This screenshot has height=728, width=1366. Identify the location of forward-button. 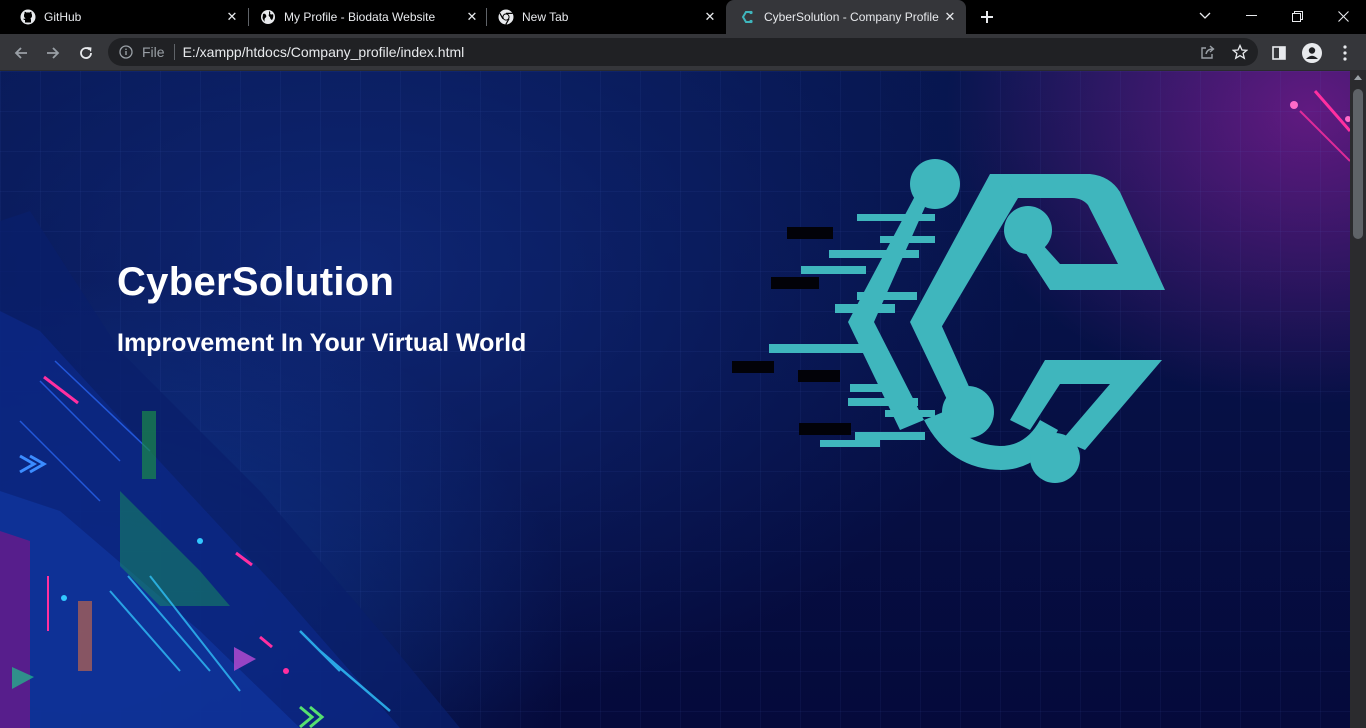
(53, 53).